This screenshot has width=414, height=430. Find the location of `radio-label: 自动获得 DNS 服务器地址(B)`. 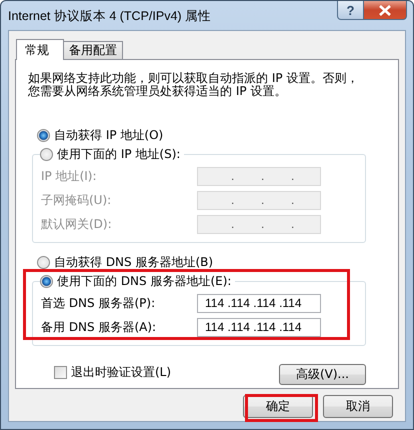

radio-label: 自动获得 DNS 服务器地址(B) is located at coordinates (134, 262).